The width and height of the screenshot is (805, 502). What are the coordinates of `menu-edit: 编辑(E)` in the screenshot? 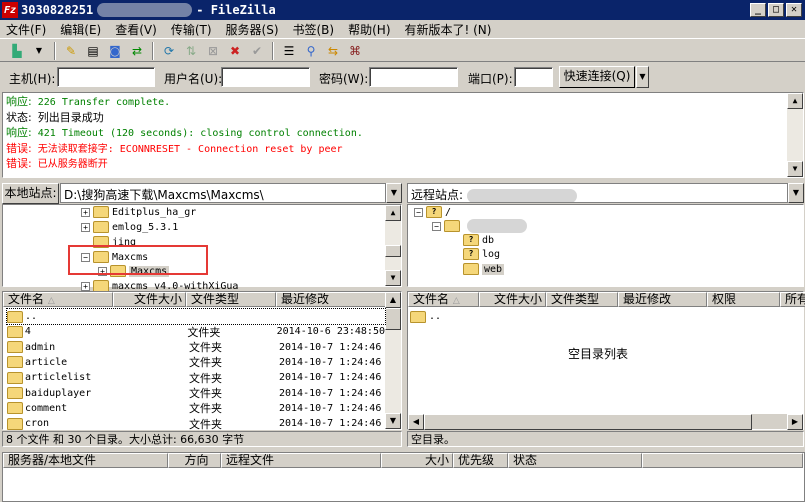 It's located at (80, 29).